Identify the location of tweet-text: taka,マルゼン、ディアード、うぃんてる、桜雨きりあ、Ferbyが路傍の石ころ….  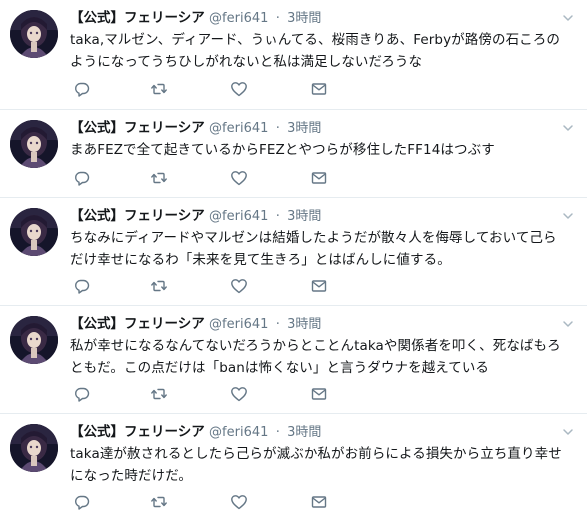
(315, 51).